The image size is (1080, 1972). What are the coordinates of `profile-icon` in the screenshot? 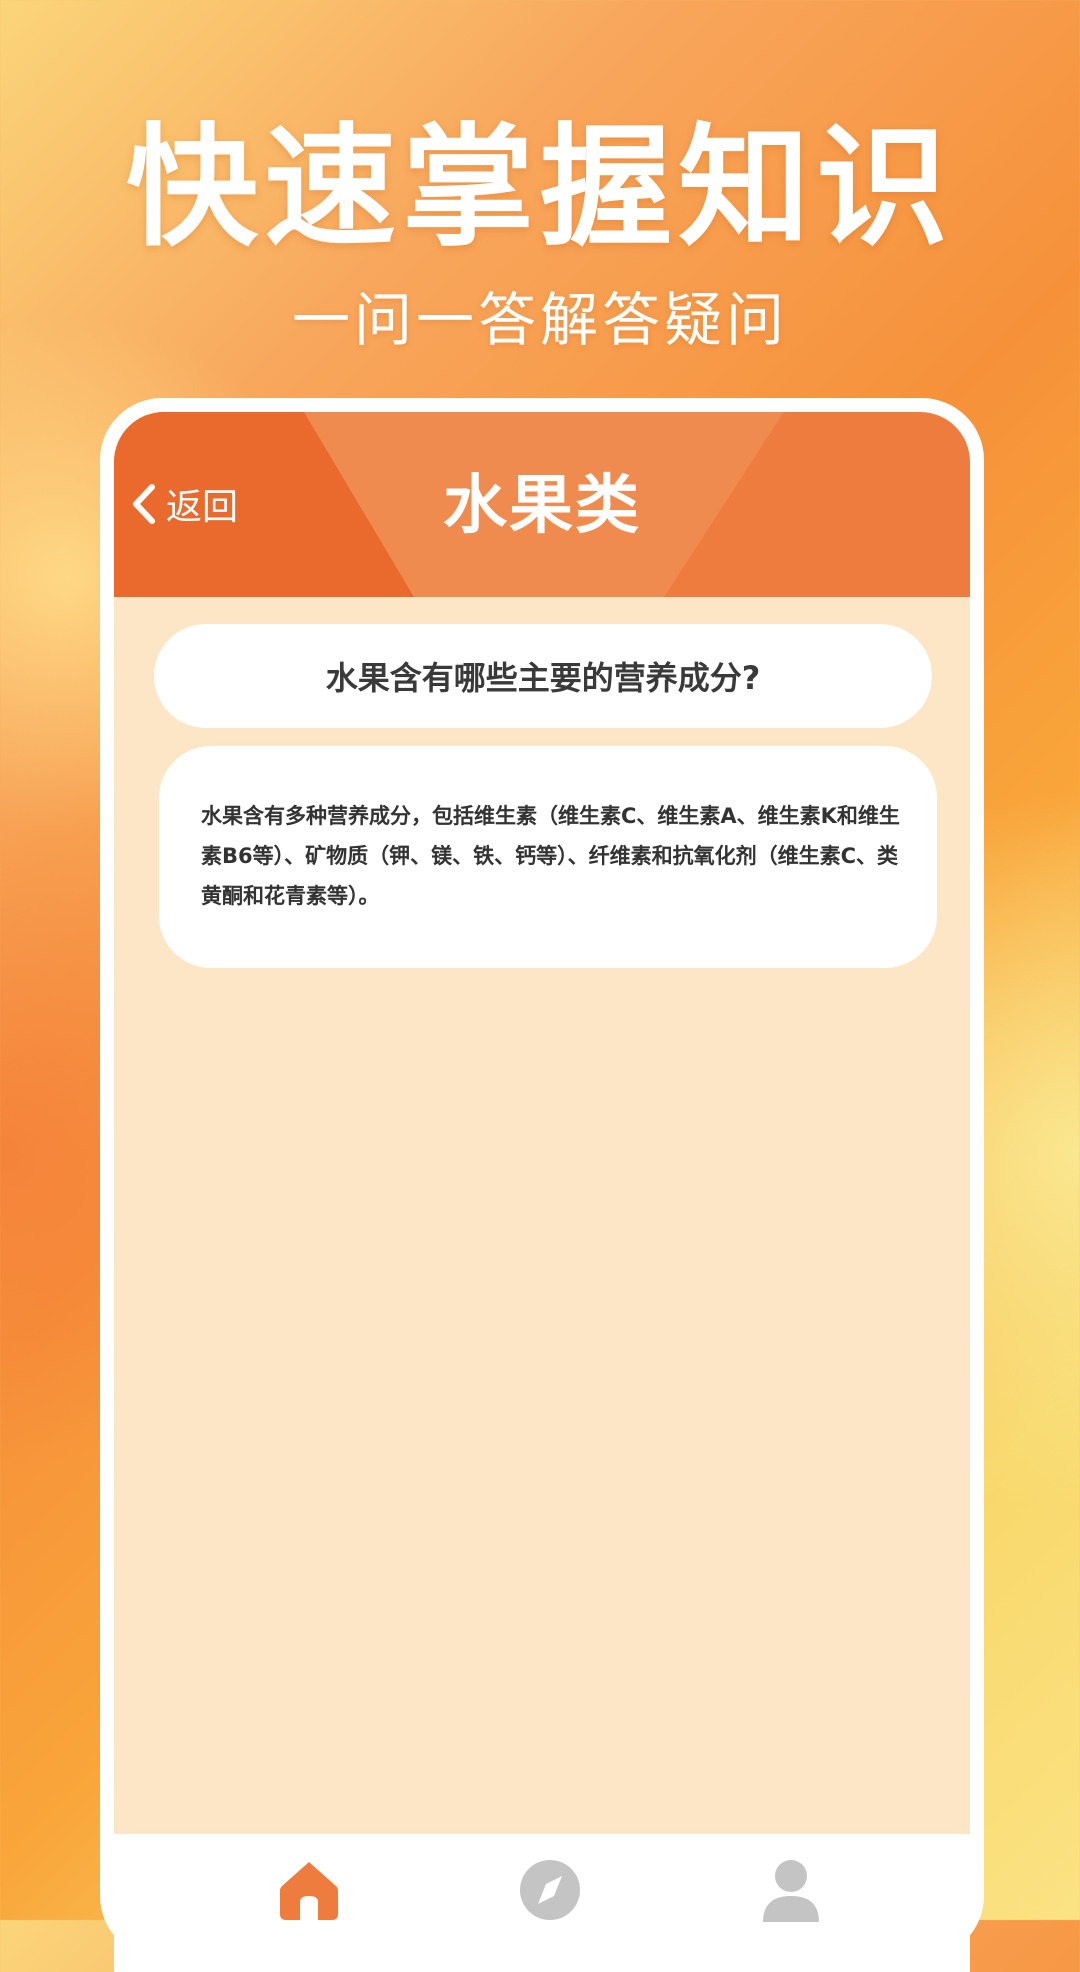 It's located at (791, 1891).